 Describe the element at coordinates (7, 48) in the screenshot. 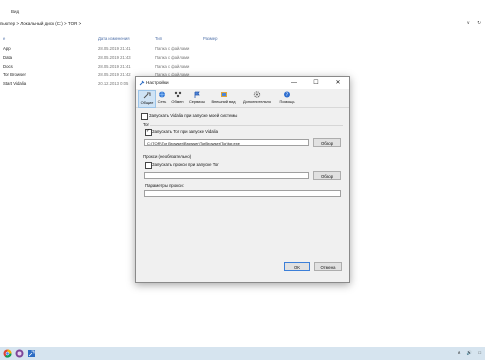

I see `file-name: App` at that location.